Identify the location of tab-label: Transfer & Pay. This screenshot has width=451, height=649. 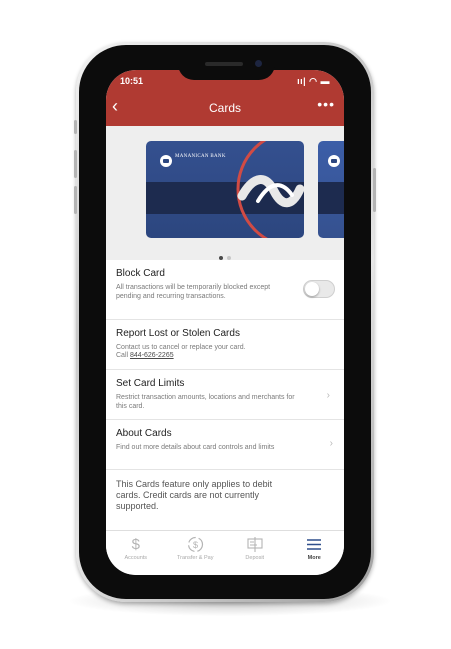
(195, 558).